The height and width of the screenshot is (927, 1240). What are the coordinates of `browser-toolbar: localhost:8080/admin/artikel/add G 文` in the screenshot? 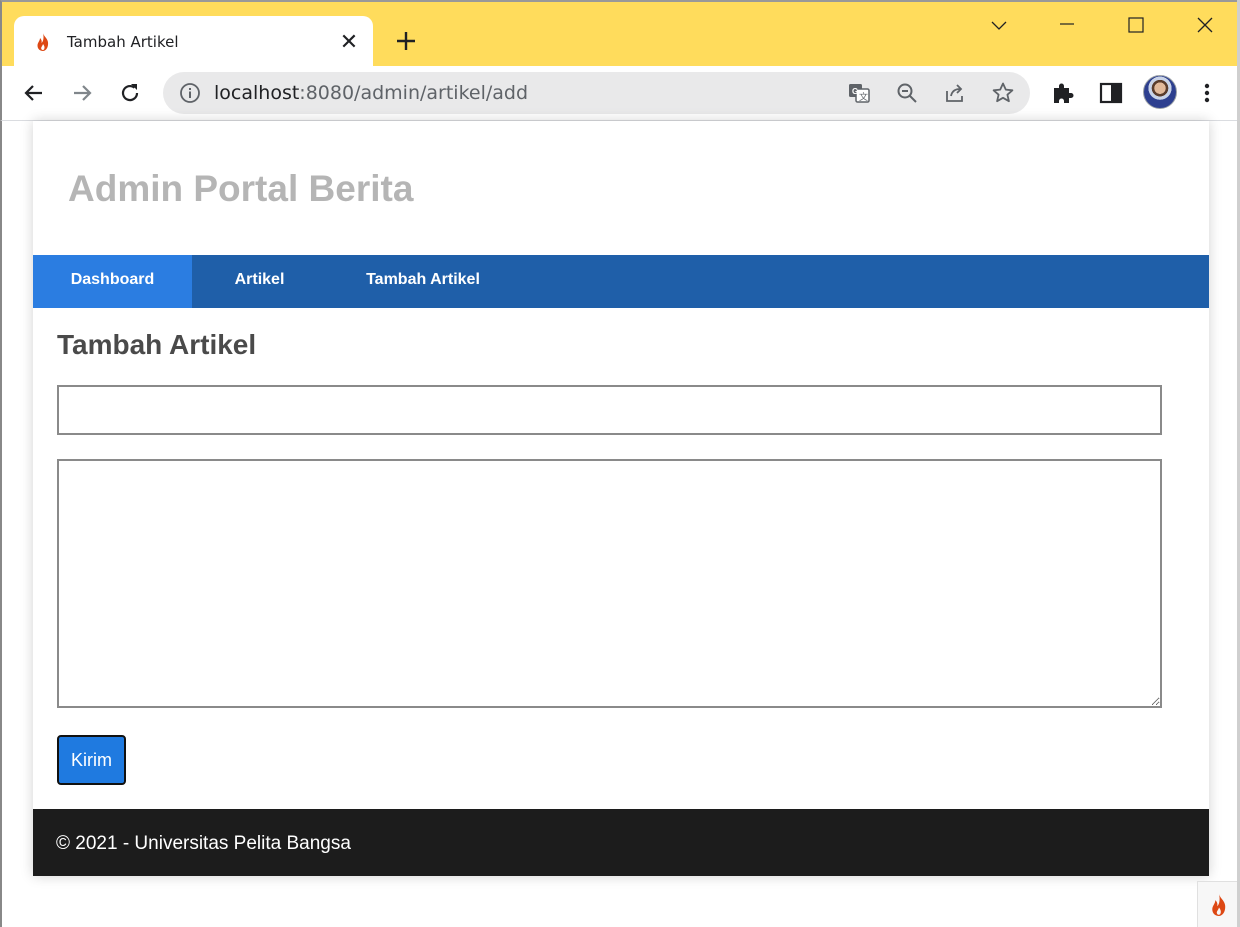 It's located at (620, 93).